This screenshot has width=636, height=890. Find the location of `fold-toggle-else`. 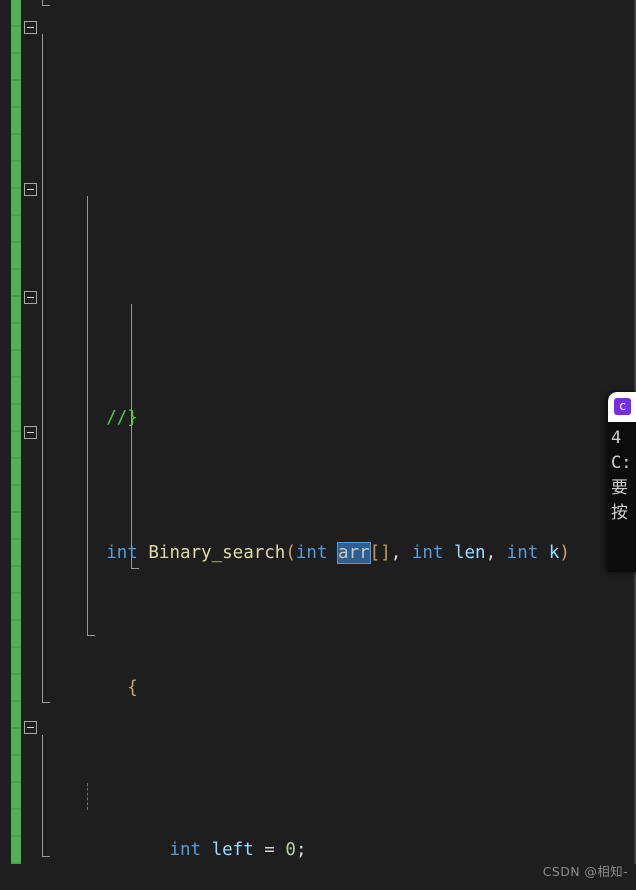

fold-toggle-else is located at coordinates (30, 432).